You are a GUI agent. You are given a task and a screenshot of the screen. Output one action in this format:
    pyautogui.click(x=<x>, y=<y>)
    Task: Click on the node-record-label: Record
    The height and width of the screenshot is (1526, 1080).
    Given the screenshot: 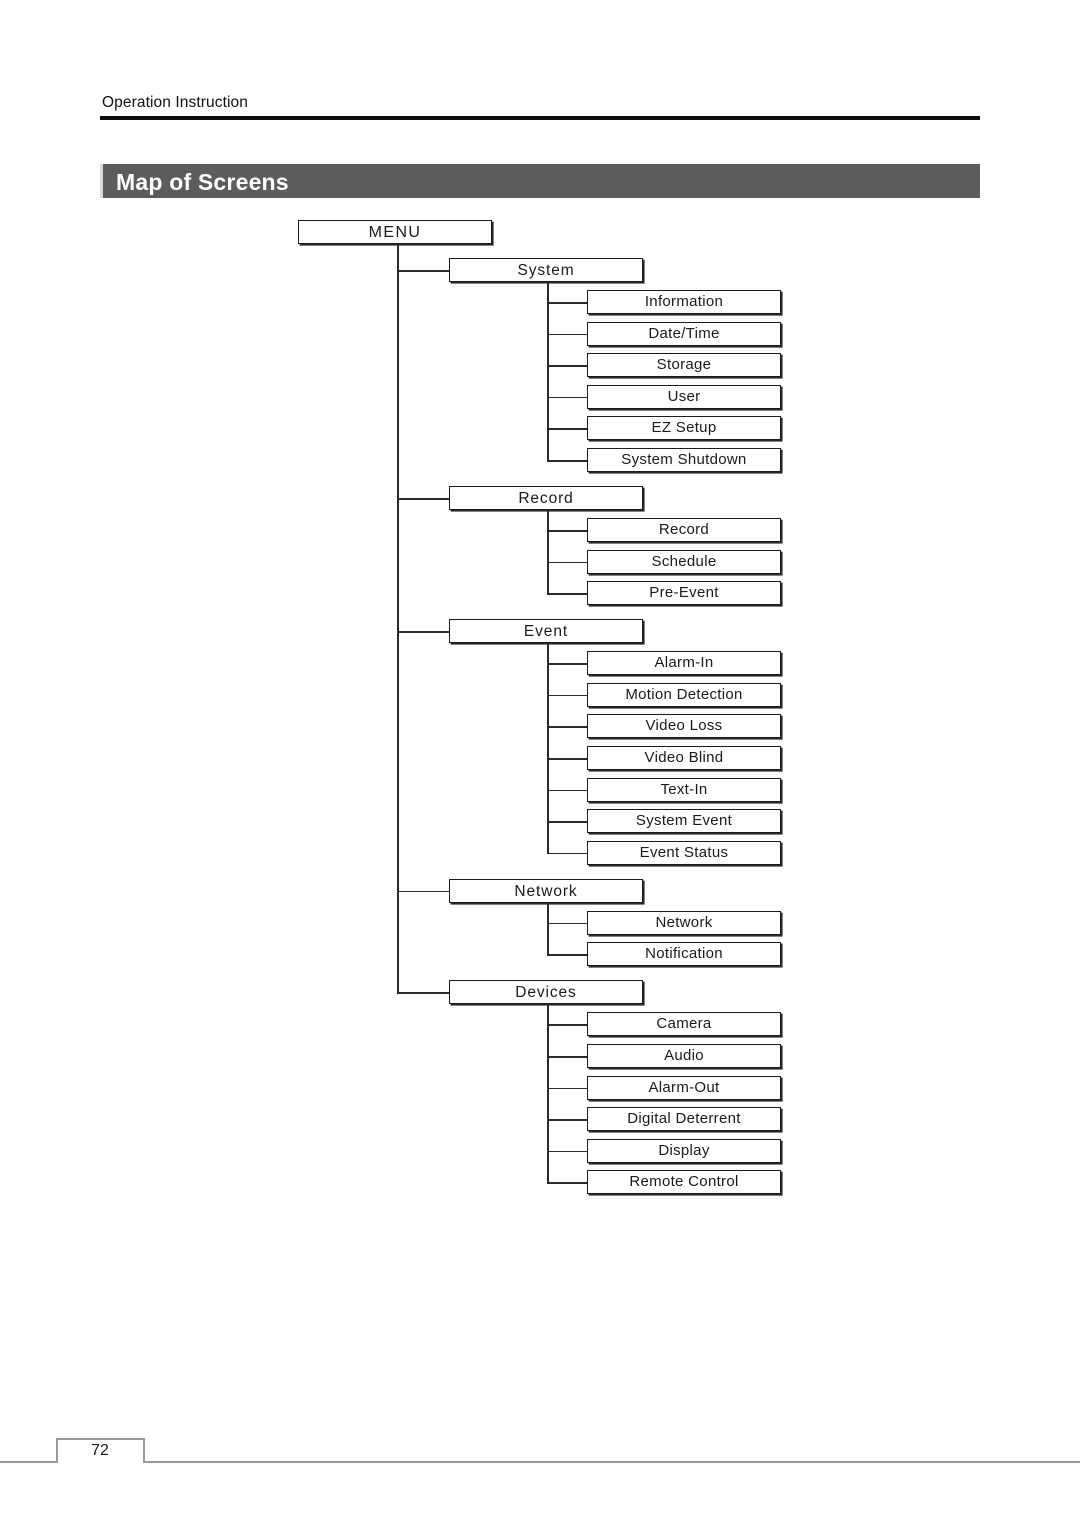 What is the action you would take?
    pyautogui.click(x=546, y=498)
    